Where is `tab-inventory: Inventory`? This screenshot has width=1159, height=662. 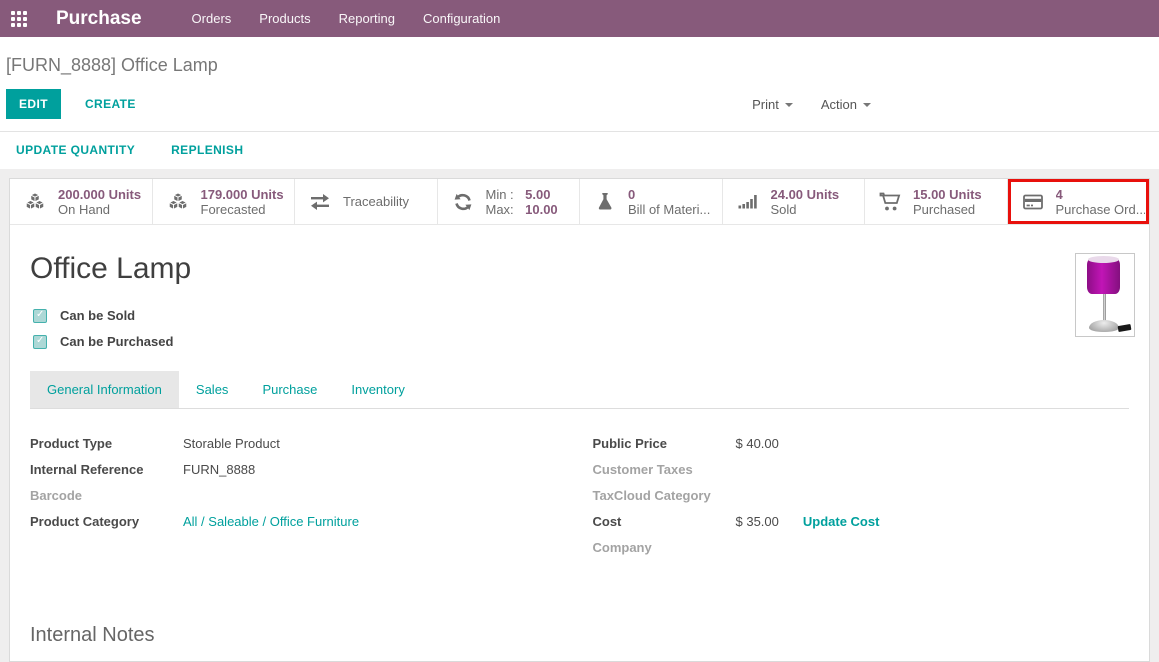 tab-inventory: Inventory is located at coordinates (377, 389).